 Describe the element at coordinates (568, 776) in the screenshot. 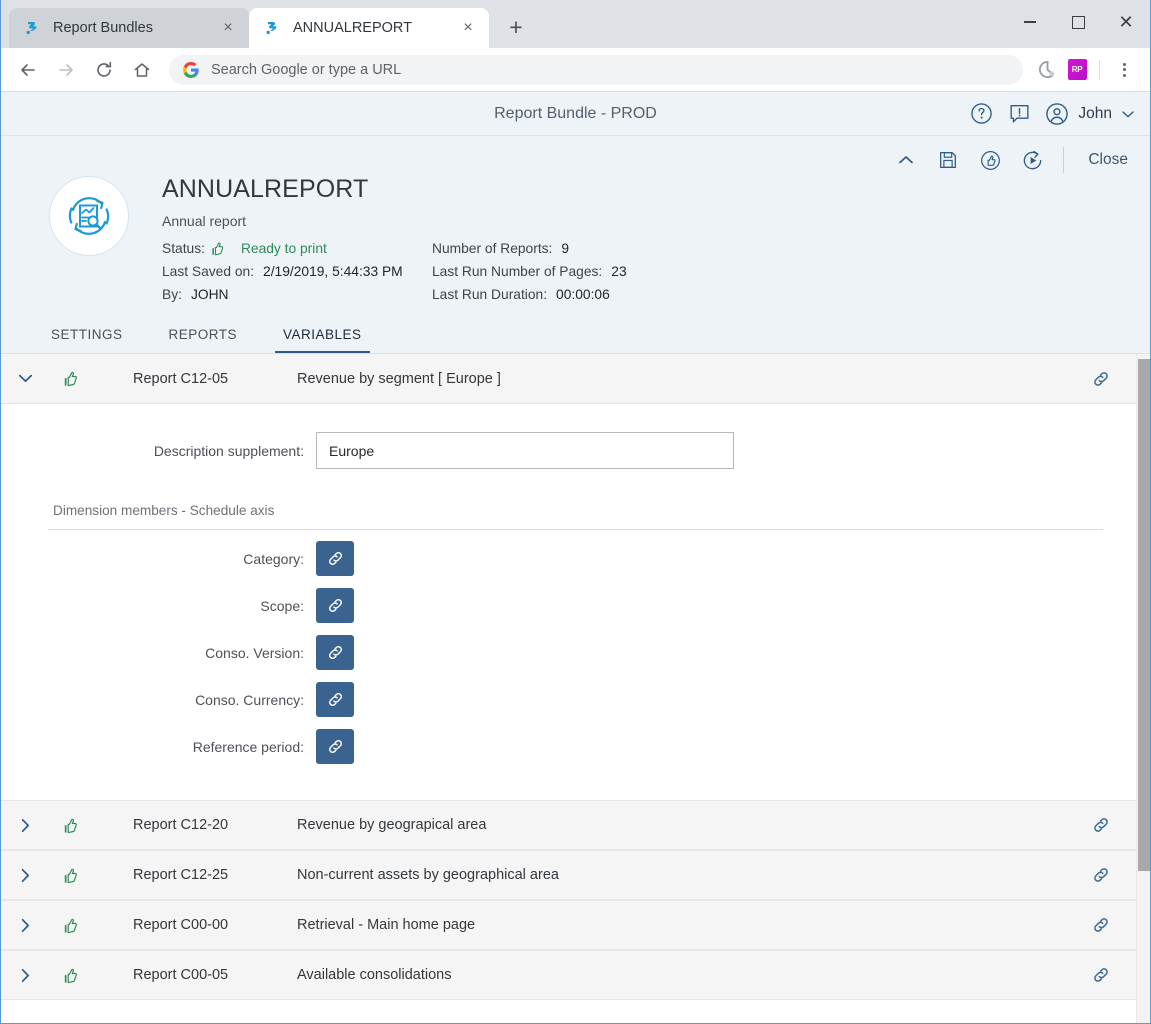

I see `dimension-rows-spacer` at that location.